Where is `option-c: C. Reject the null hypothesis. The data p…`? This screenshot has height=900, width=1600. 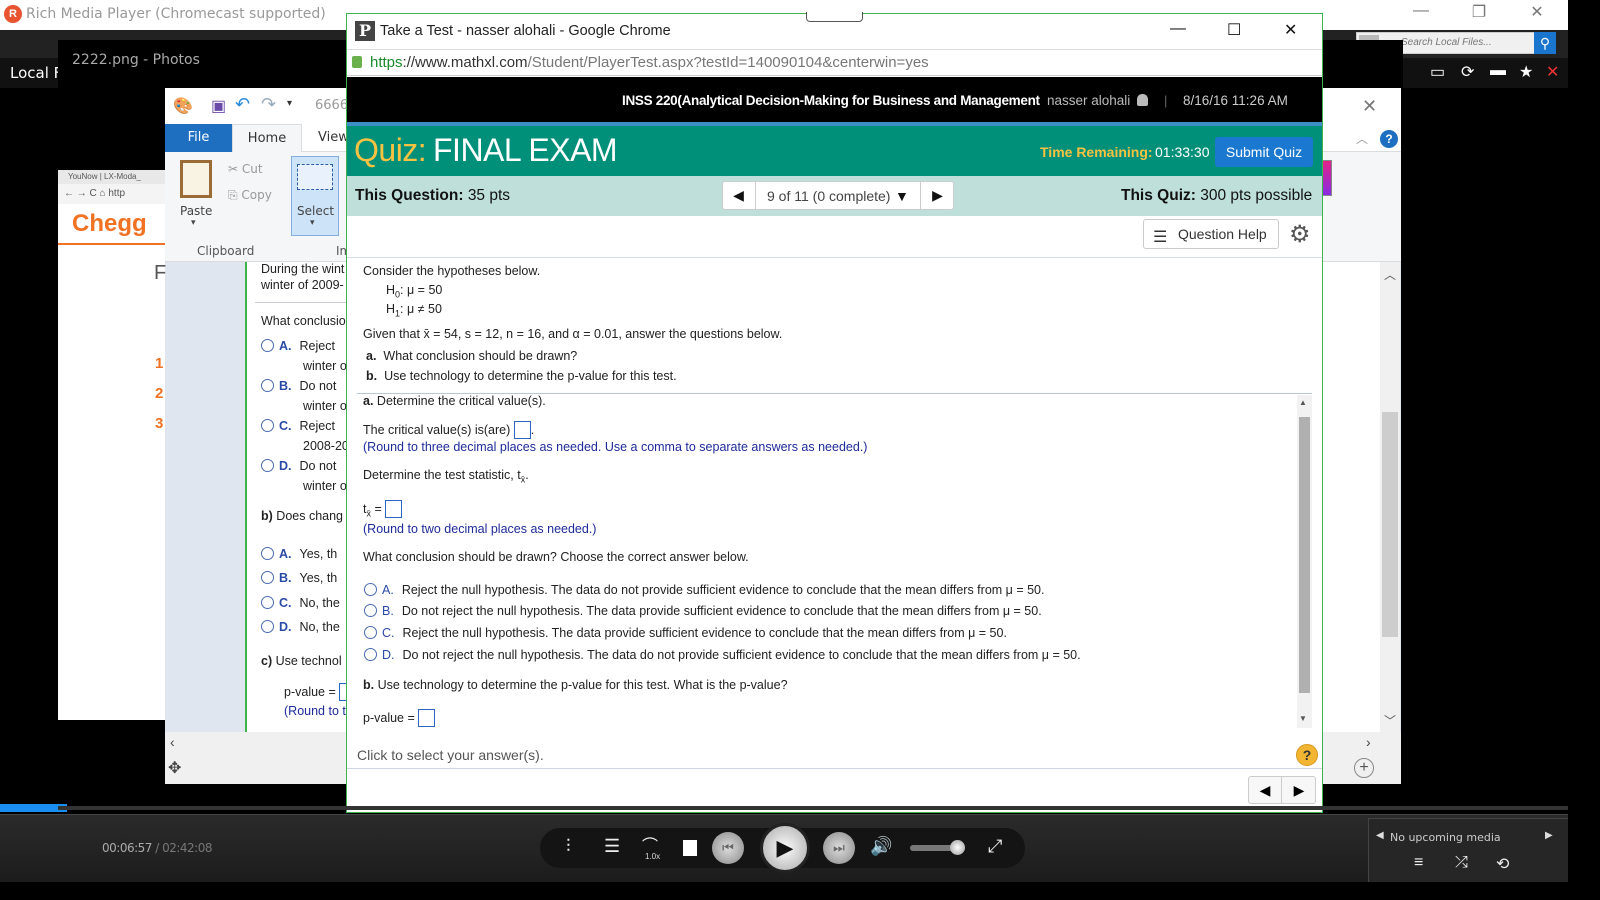
option-c: C. Reject the null hypothesis. The data p… is located at coordinates (685, 633).